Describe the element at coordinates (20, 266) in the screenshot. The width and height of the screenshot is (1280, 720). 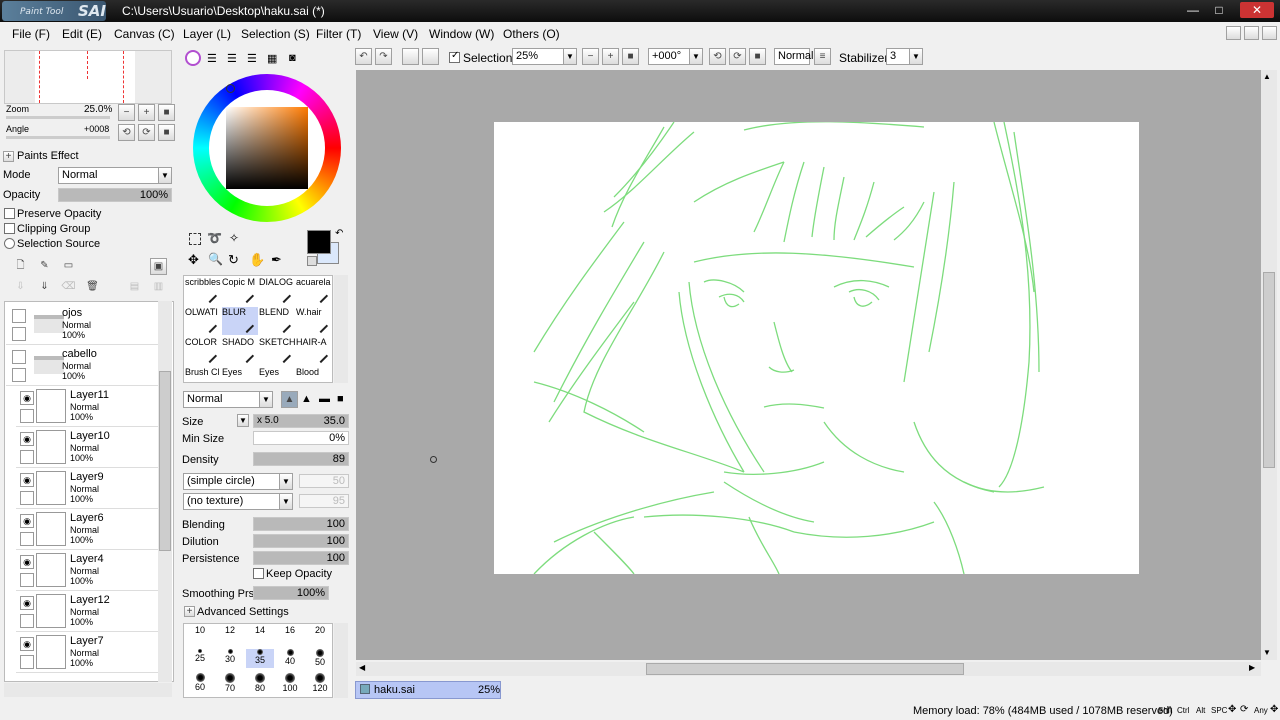
I see `new-layer-icon: 🗋` at that location.